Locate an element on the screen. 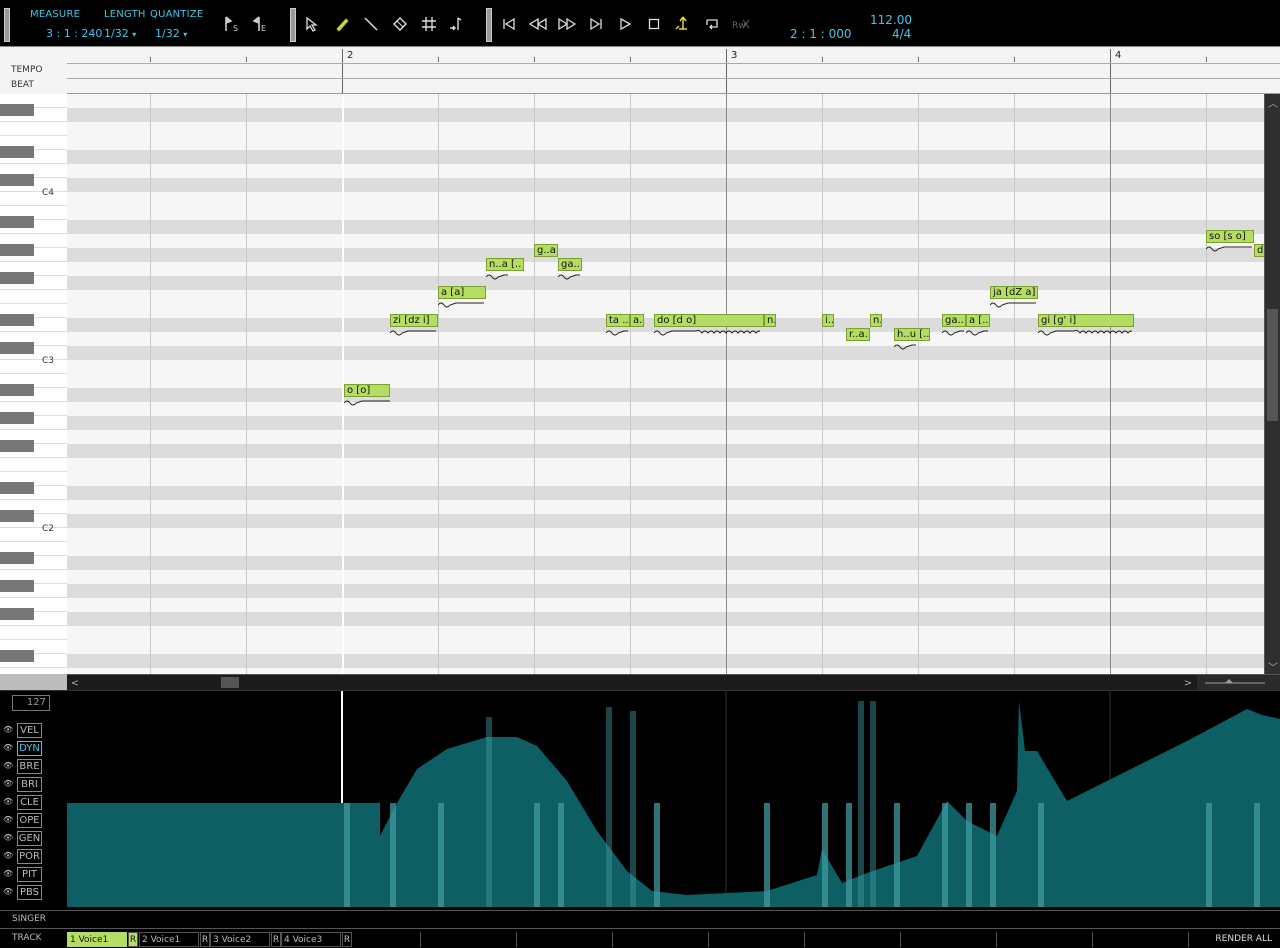 Image resolution: width=1280 pixels, height=948 pixels. piano-keyboard: C4 C3 C2 is located at coordinates (33, 384).